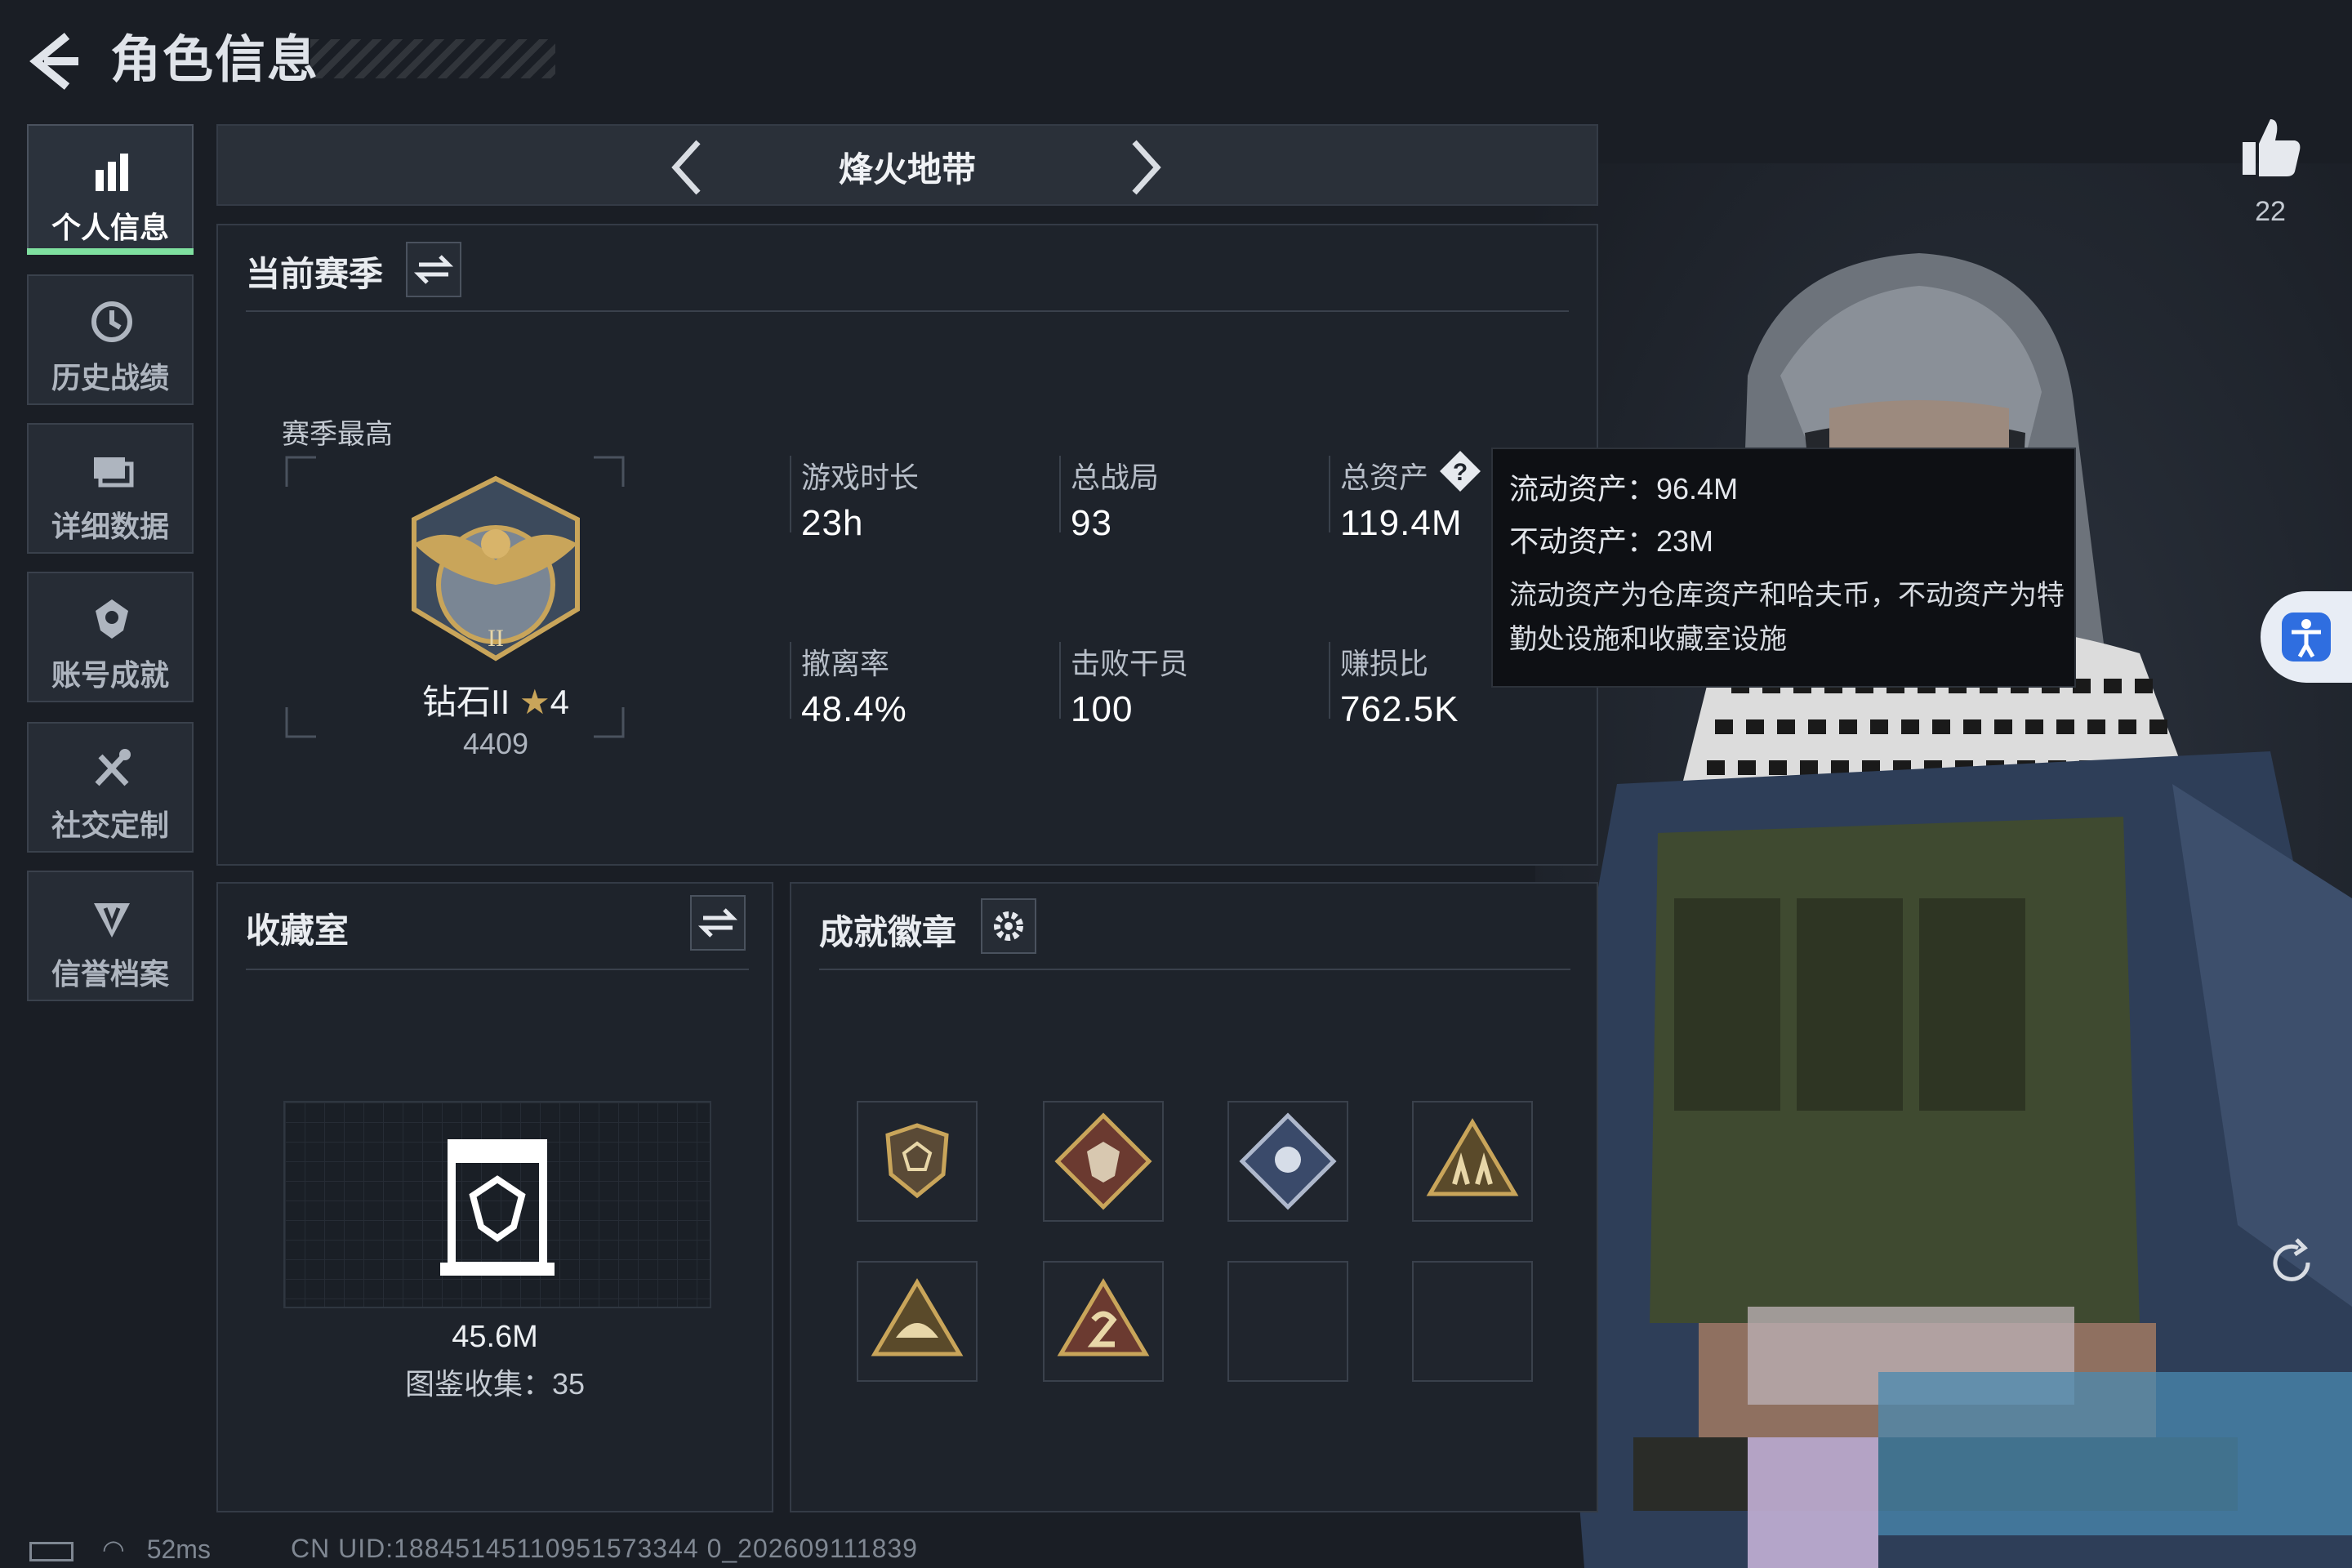  I want to click on badge-settings-button, so click(1008, 926).